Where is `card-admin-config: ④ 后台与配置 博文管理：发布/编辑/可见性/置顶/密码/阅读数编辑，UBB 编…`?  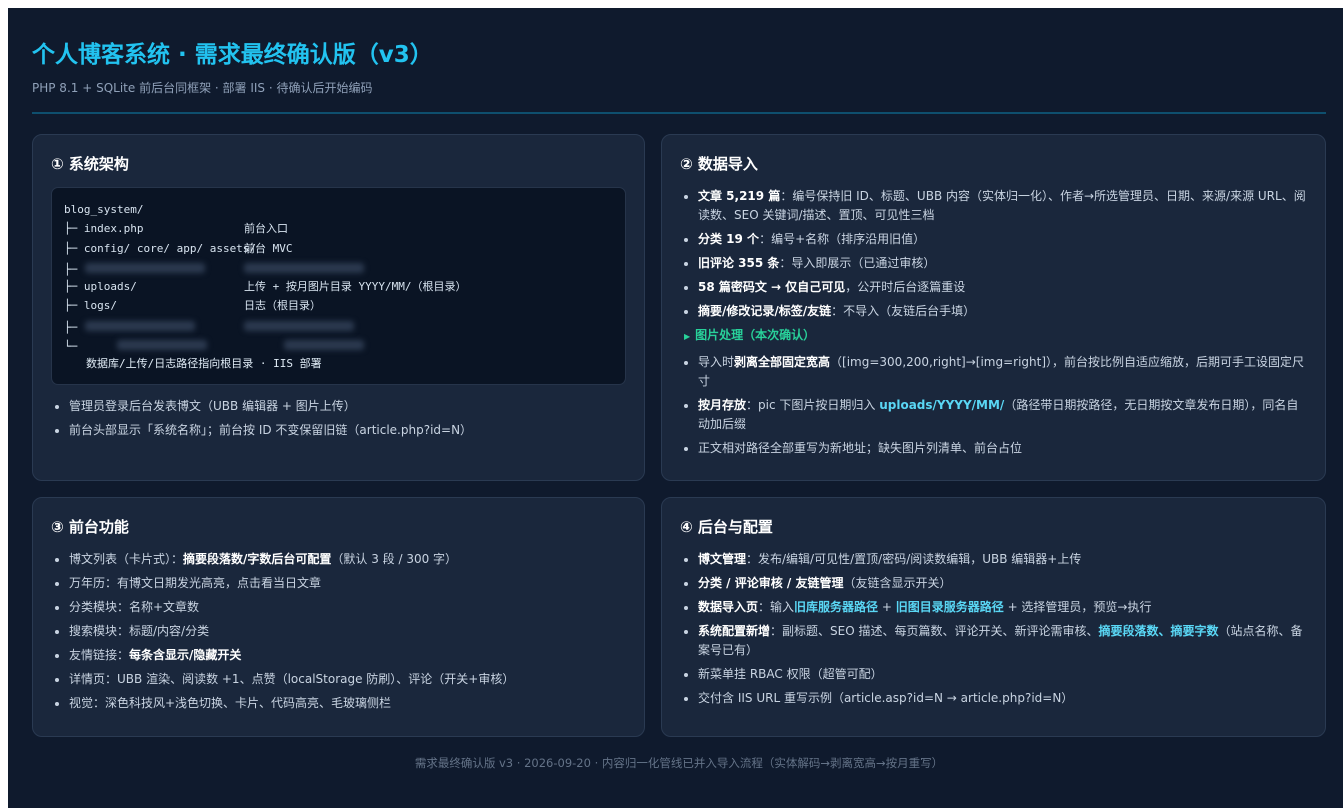
card-admin-config: ④ 后台与配置 博文管理：发布/编辑/可见性/置顶/密码/阅读数编辑，UBB 编… is located at coordinates (993, 617).